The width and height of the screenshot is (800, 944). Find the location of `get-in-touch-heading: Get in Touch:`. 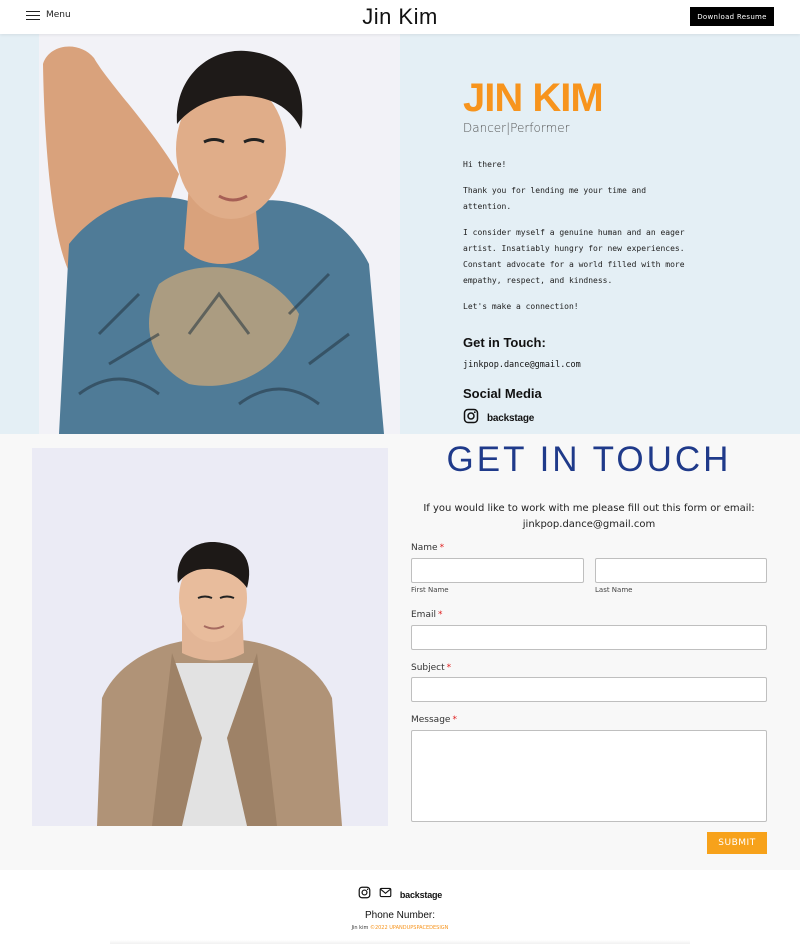

get-in-touch-heading: Get in Touch: is located at coordinates (504, 342).